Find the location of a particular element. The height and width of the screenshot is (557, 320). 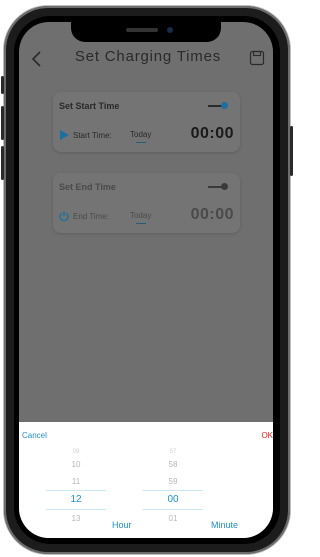

volume-up-button is located at coordinates (2, 123).